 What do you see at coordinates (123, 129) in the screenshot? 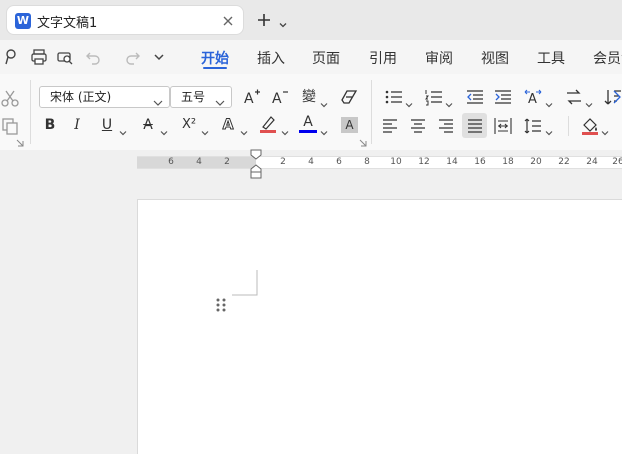
I see `underline-dropdown-icon` at bounding box center [123, 129].